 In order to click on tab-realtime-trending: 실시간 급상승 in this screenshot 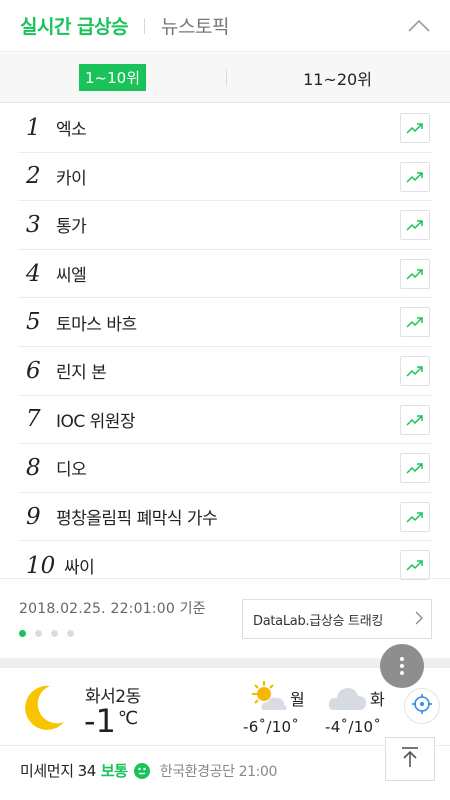, I will do `click(74, 25)`.